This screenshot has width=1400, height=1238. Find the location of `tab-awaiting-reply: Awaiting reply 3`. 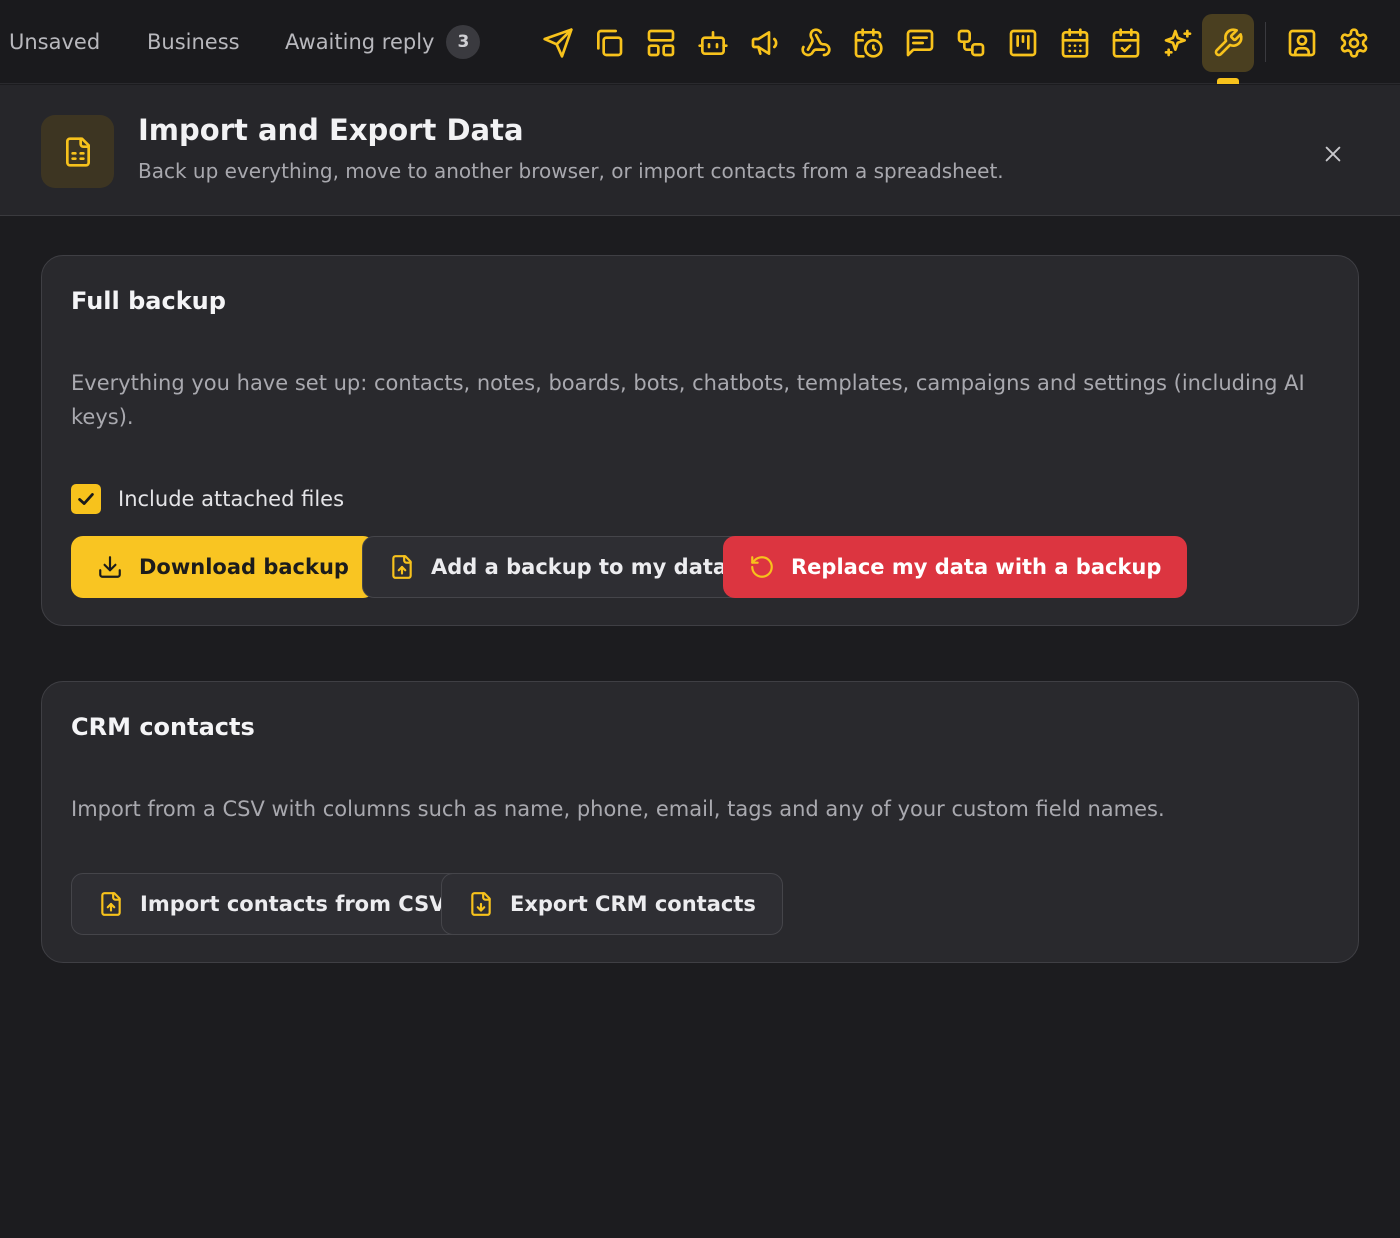

tab-awaiting-reply: Awaiting reply 3 is located at coordinates (383, 42).